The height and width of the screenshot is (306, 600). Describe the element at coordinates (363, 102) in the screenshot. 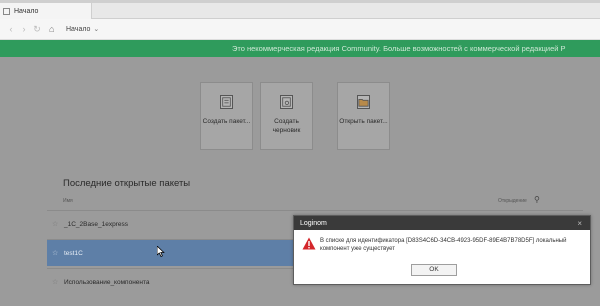

I see `folder-icon` at that location.